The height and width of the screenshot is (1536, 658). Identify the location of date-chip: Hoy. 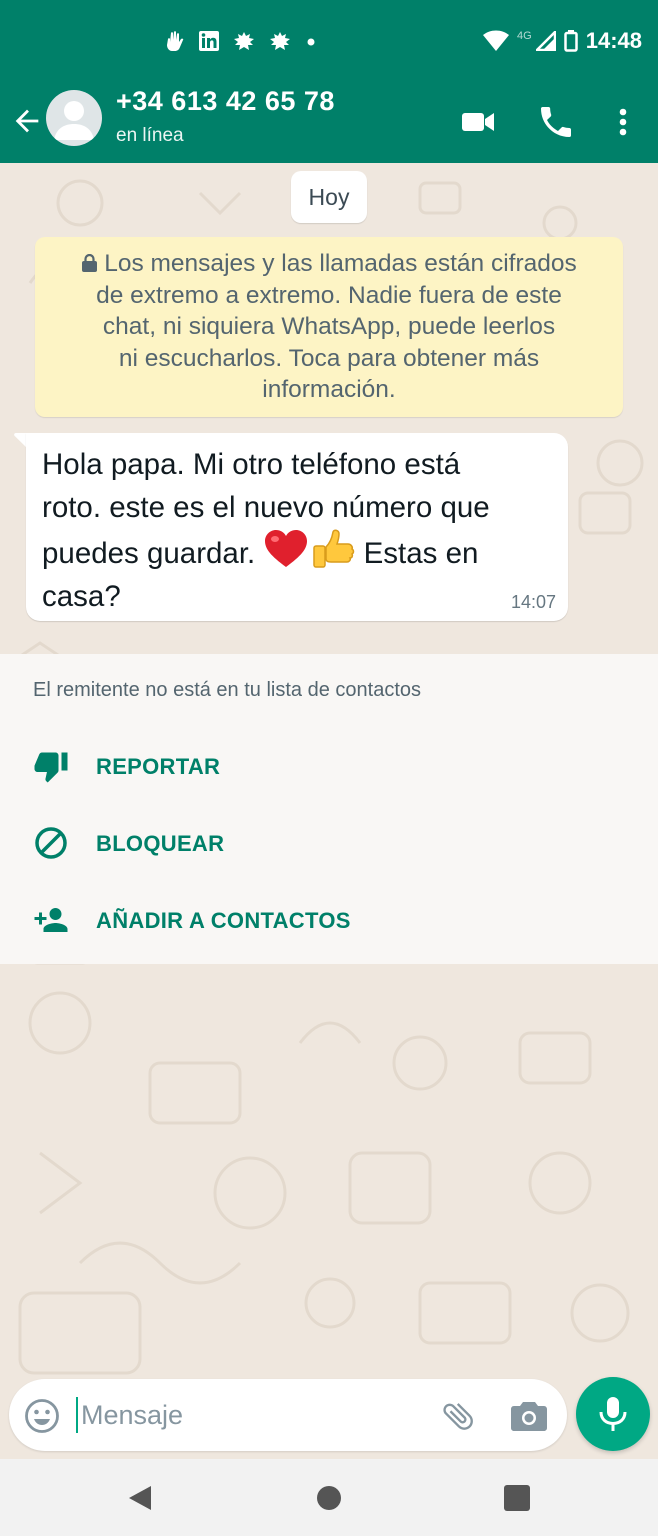
(329, 197).